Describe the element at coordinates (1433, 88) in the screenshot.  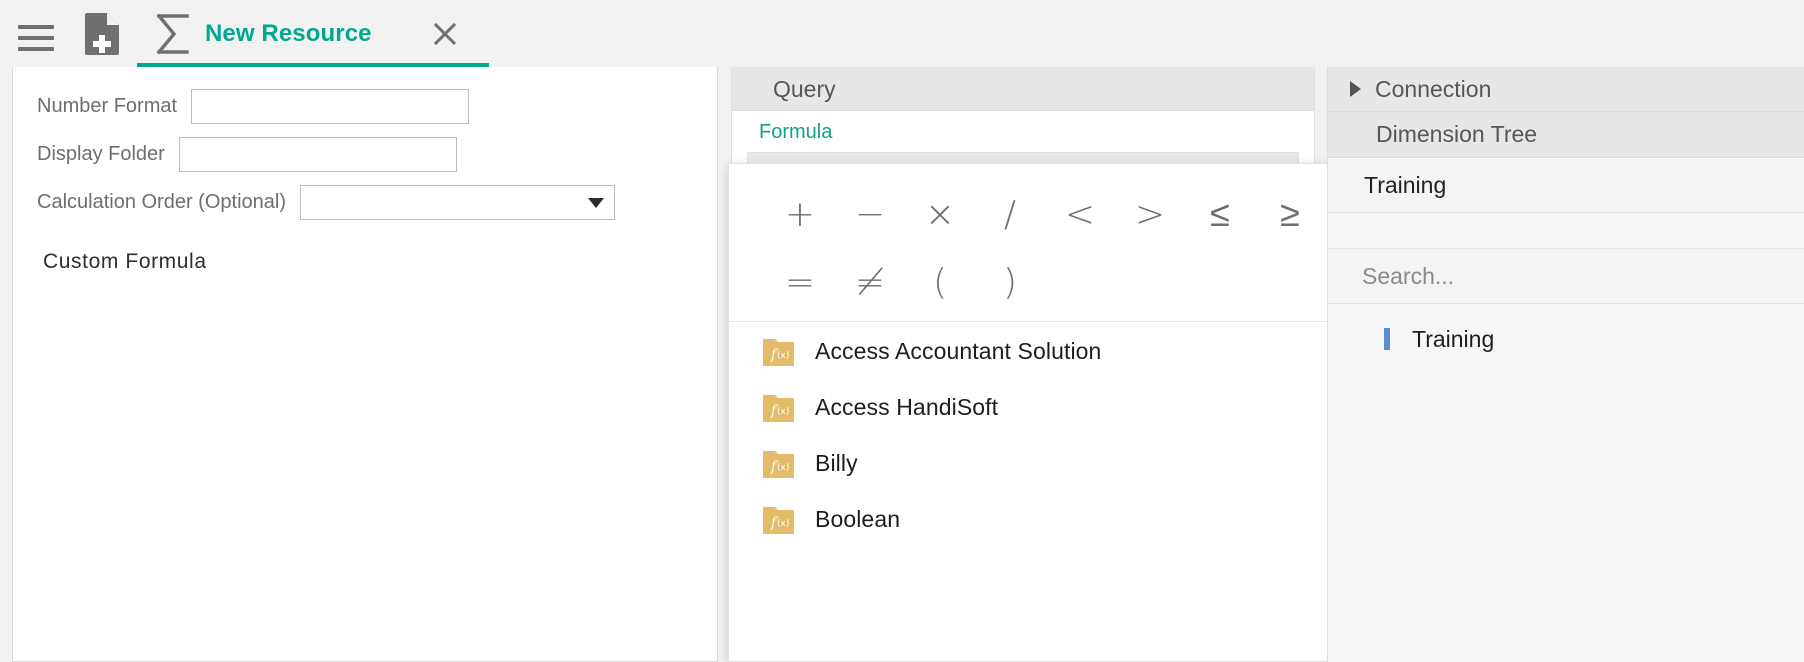
I see `connection-label: Connection` at that location.